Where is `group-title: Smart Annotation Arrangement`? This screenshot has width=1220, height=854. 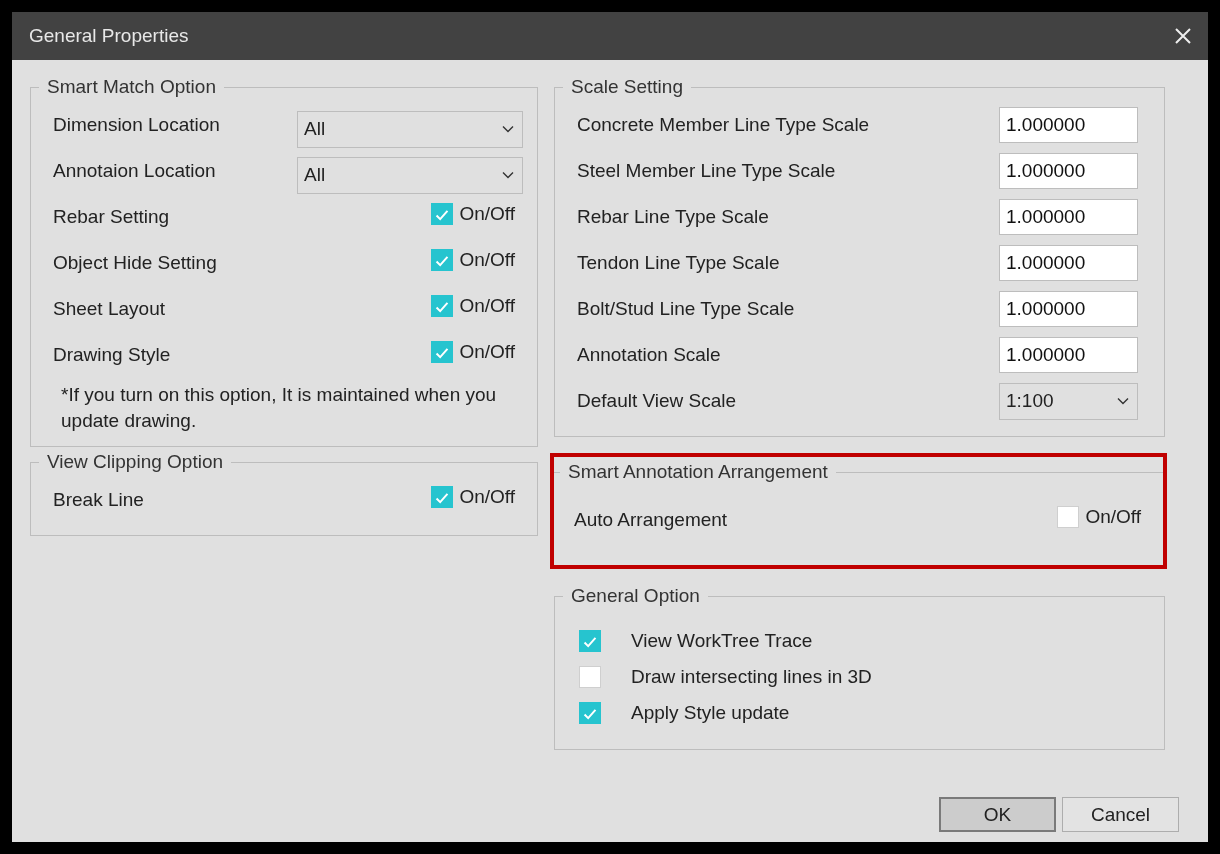
group-title: Smart Annotation Arrangement is located at coordinates (698, 472).